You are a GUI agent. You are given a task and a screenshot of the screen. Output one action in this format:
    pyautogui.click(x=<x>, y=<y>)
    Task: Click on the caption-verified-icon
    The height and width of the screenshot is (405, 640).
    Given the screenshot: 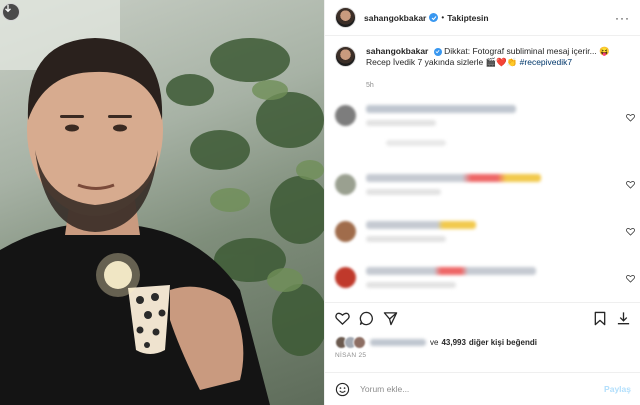 What is the action you would take?
    pyautogui.click(x=437, y=51)
    